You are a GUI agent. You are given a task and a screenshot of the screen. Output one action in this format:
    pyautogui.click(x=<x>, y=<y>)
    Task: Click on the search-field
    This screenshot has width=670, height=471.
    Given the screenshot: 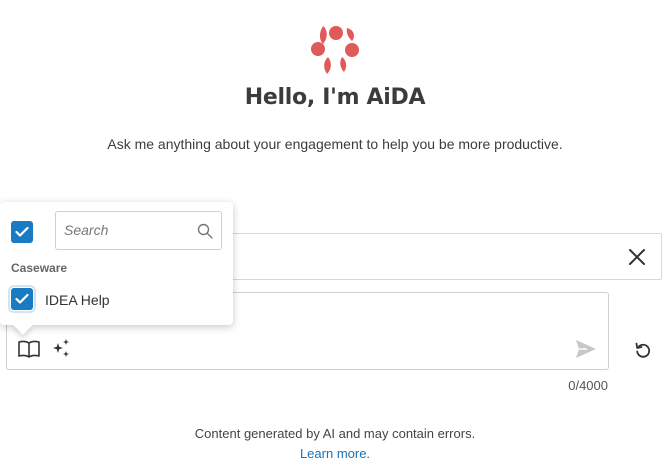 What is the action you would take?
    pyautogui.click(x=138, y=230)
    